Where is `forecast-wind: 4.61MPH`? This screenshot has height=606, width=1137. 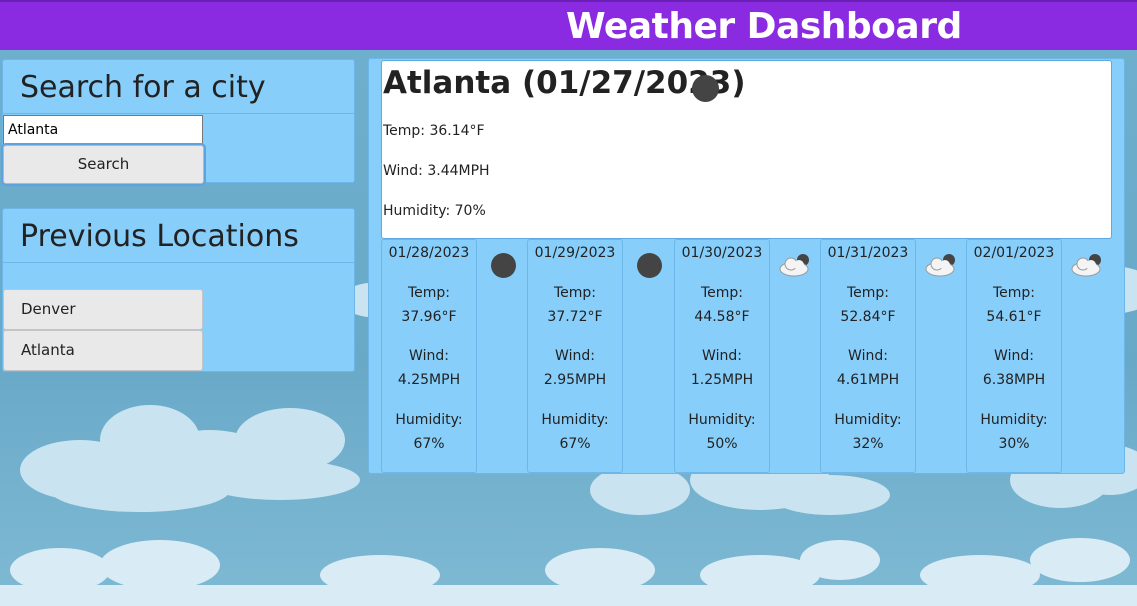 forecast-wind: 4.61MPH is located at coordinates (868, 380).